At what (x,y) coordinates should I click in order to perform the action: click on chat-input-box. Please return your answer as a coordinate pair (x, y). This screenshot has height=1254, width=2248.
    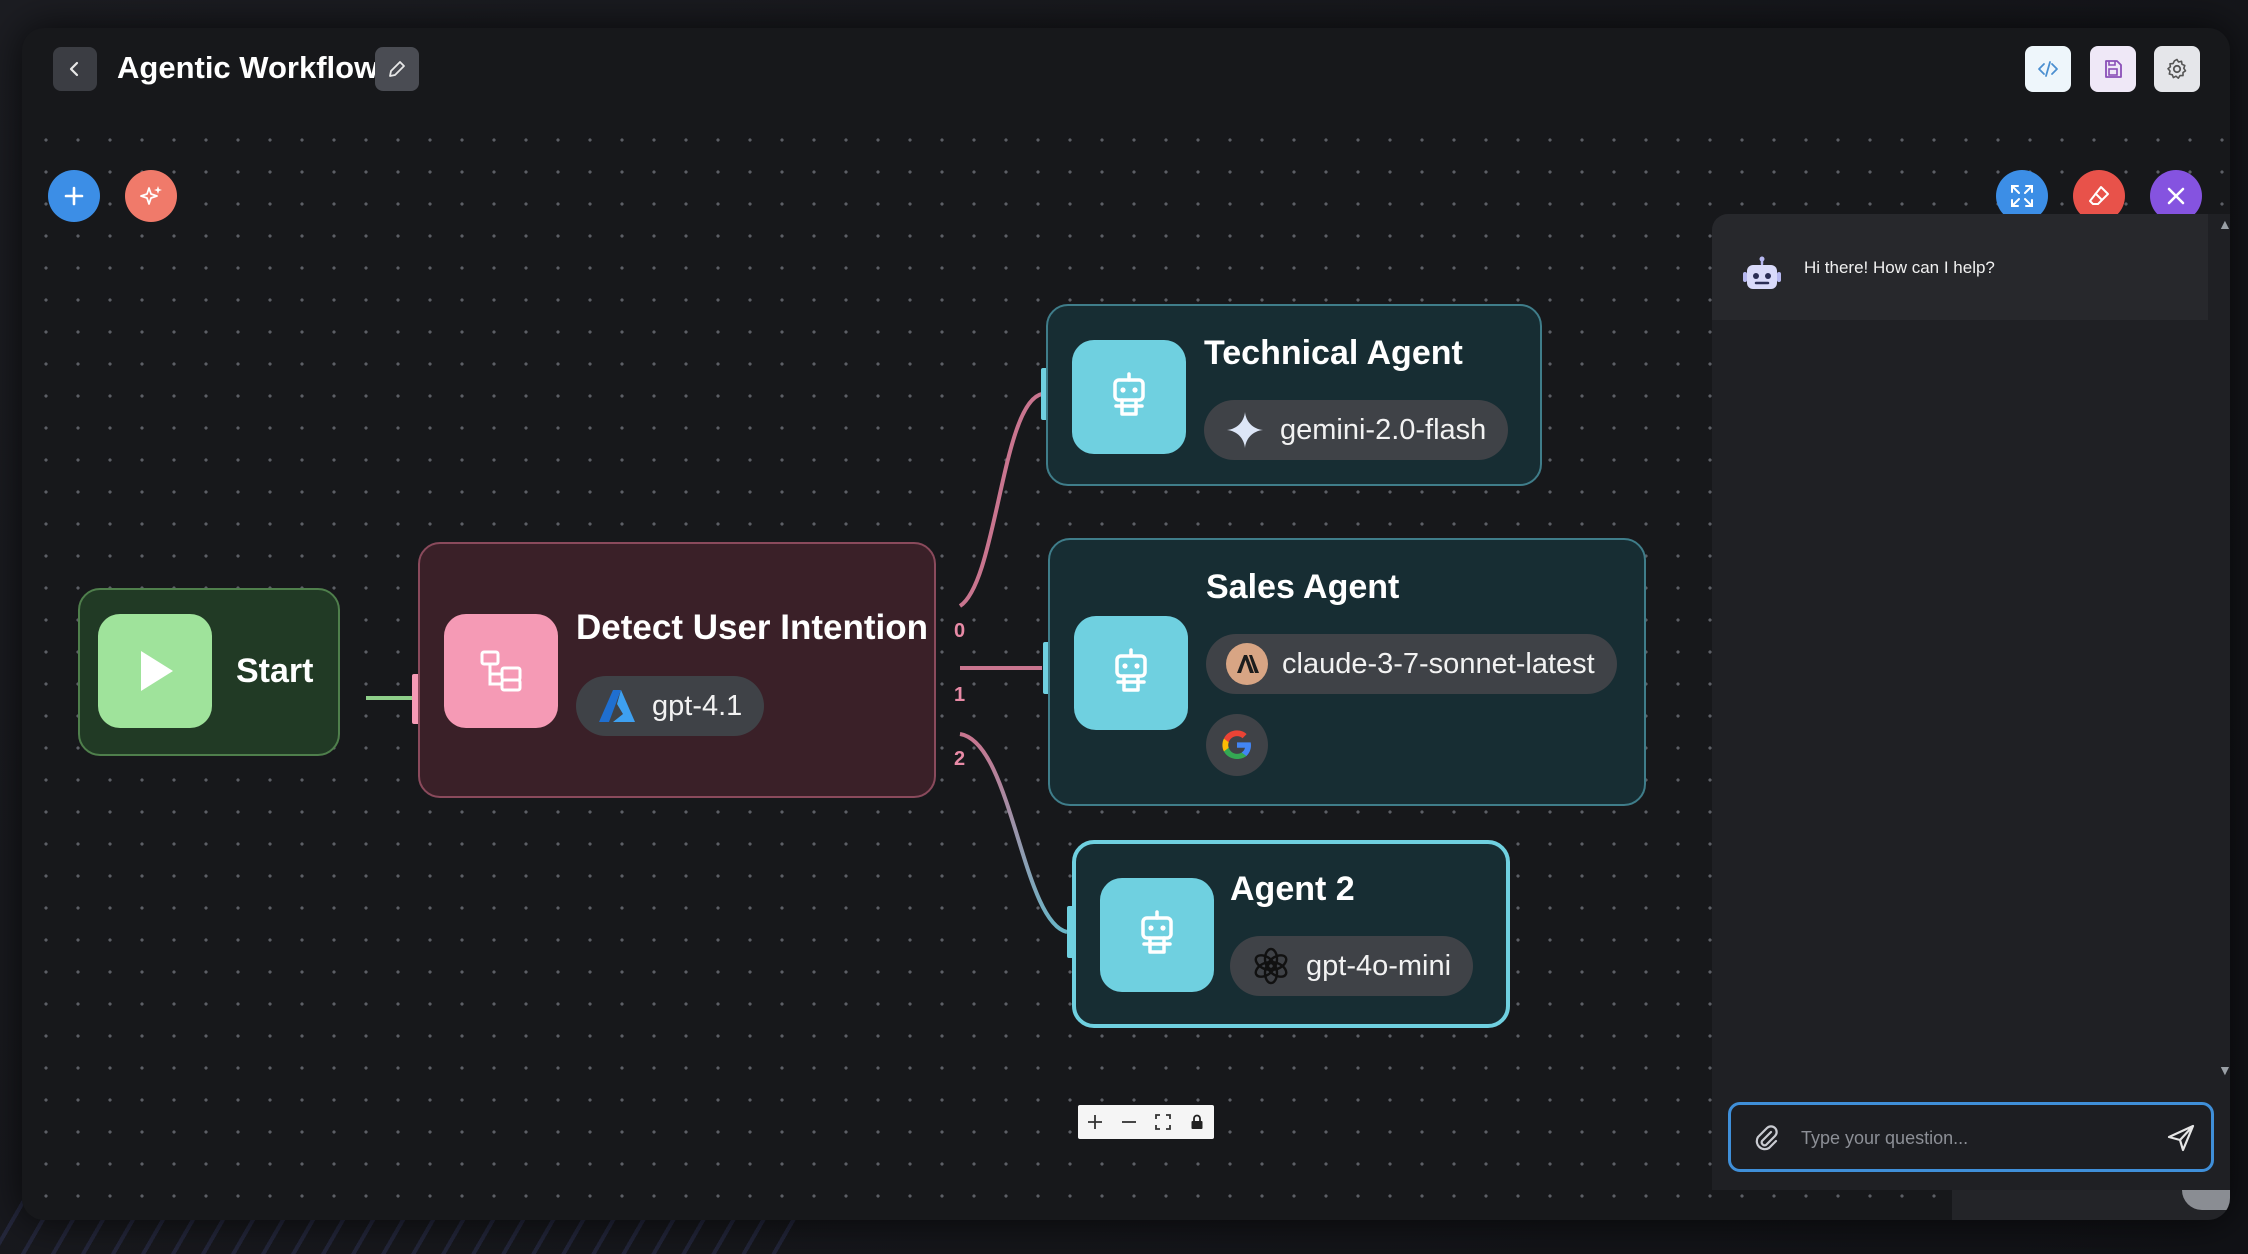
    Looking at the image, I should click on (1971, 1137).